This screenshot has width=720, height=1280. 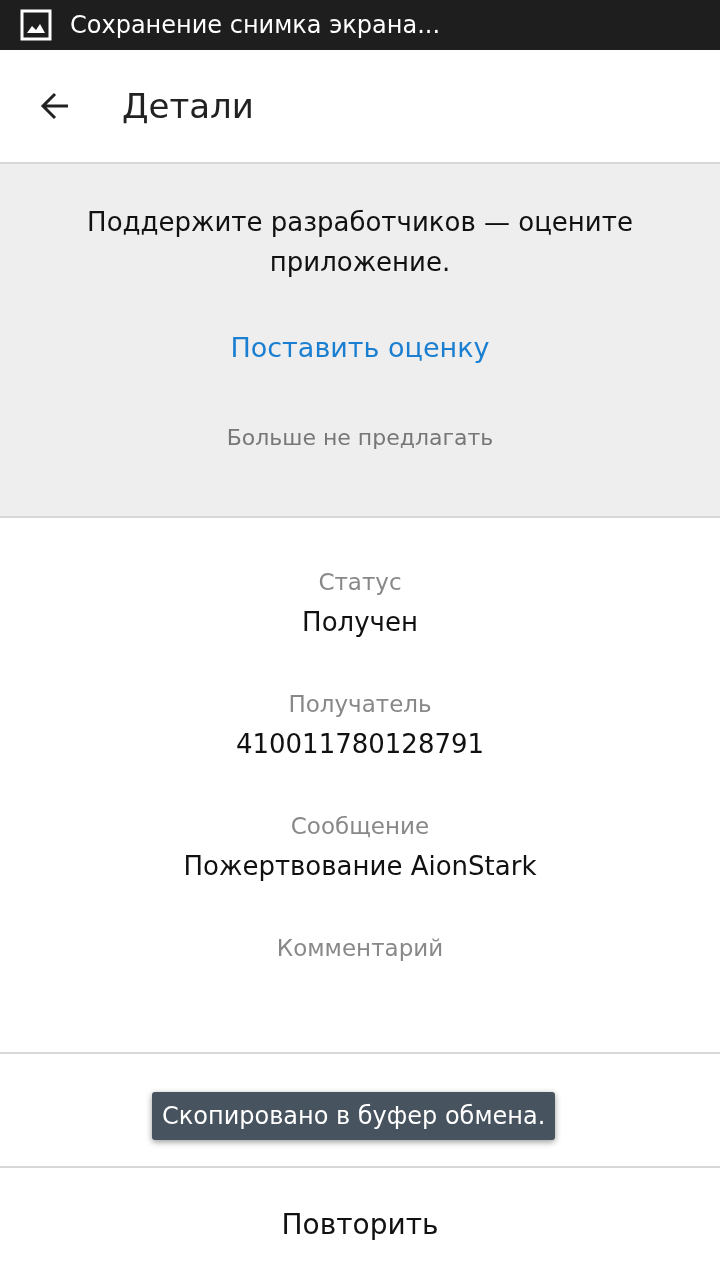 I want to click on picture-icon, so click(x=36, y=25).